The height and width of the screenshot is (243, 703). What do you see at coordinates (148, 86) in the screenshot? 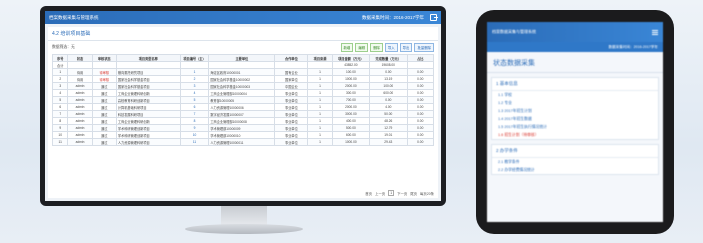
I see `table-cell: 国家社会科学基金项目` at bounding box center [148, 86].